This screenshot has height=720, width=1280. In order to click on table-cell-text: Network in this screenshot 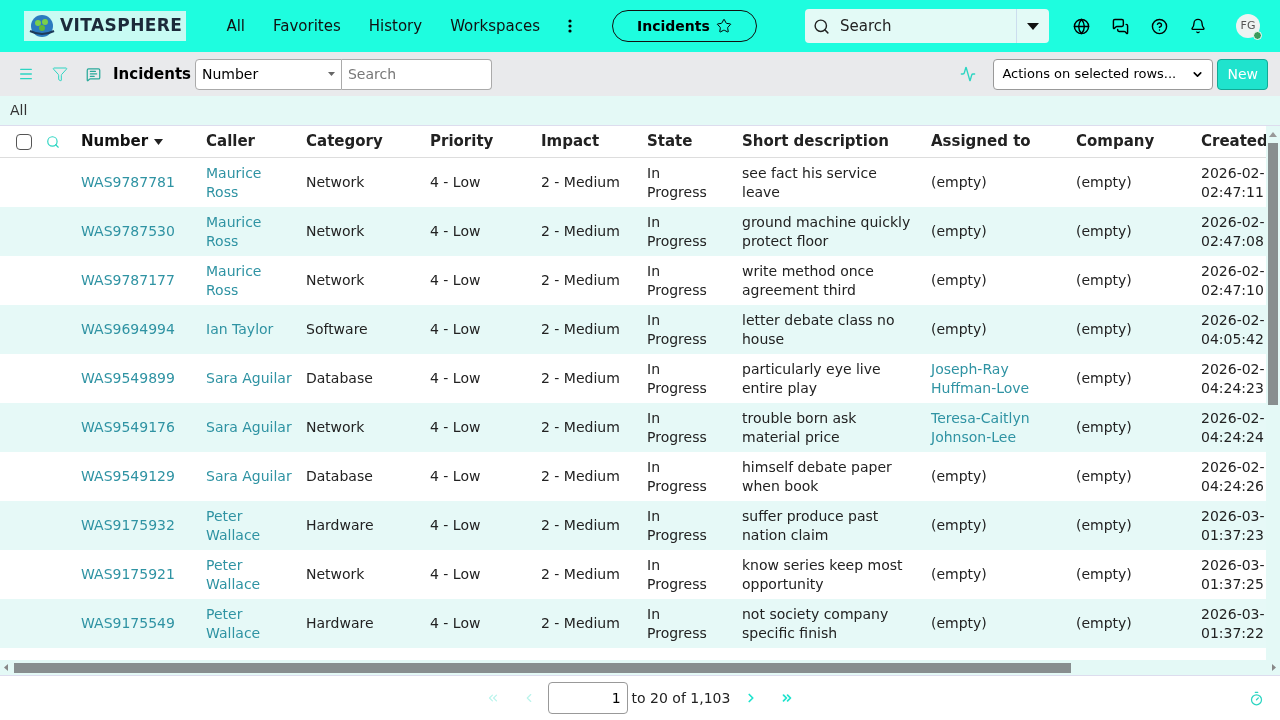, I will do `click(336, 574)`.